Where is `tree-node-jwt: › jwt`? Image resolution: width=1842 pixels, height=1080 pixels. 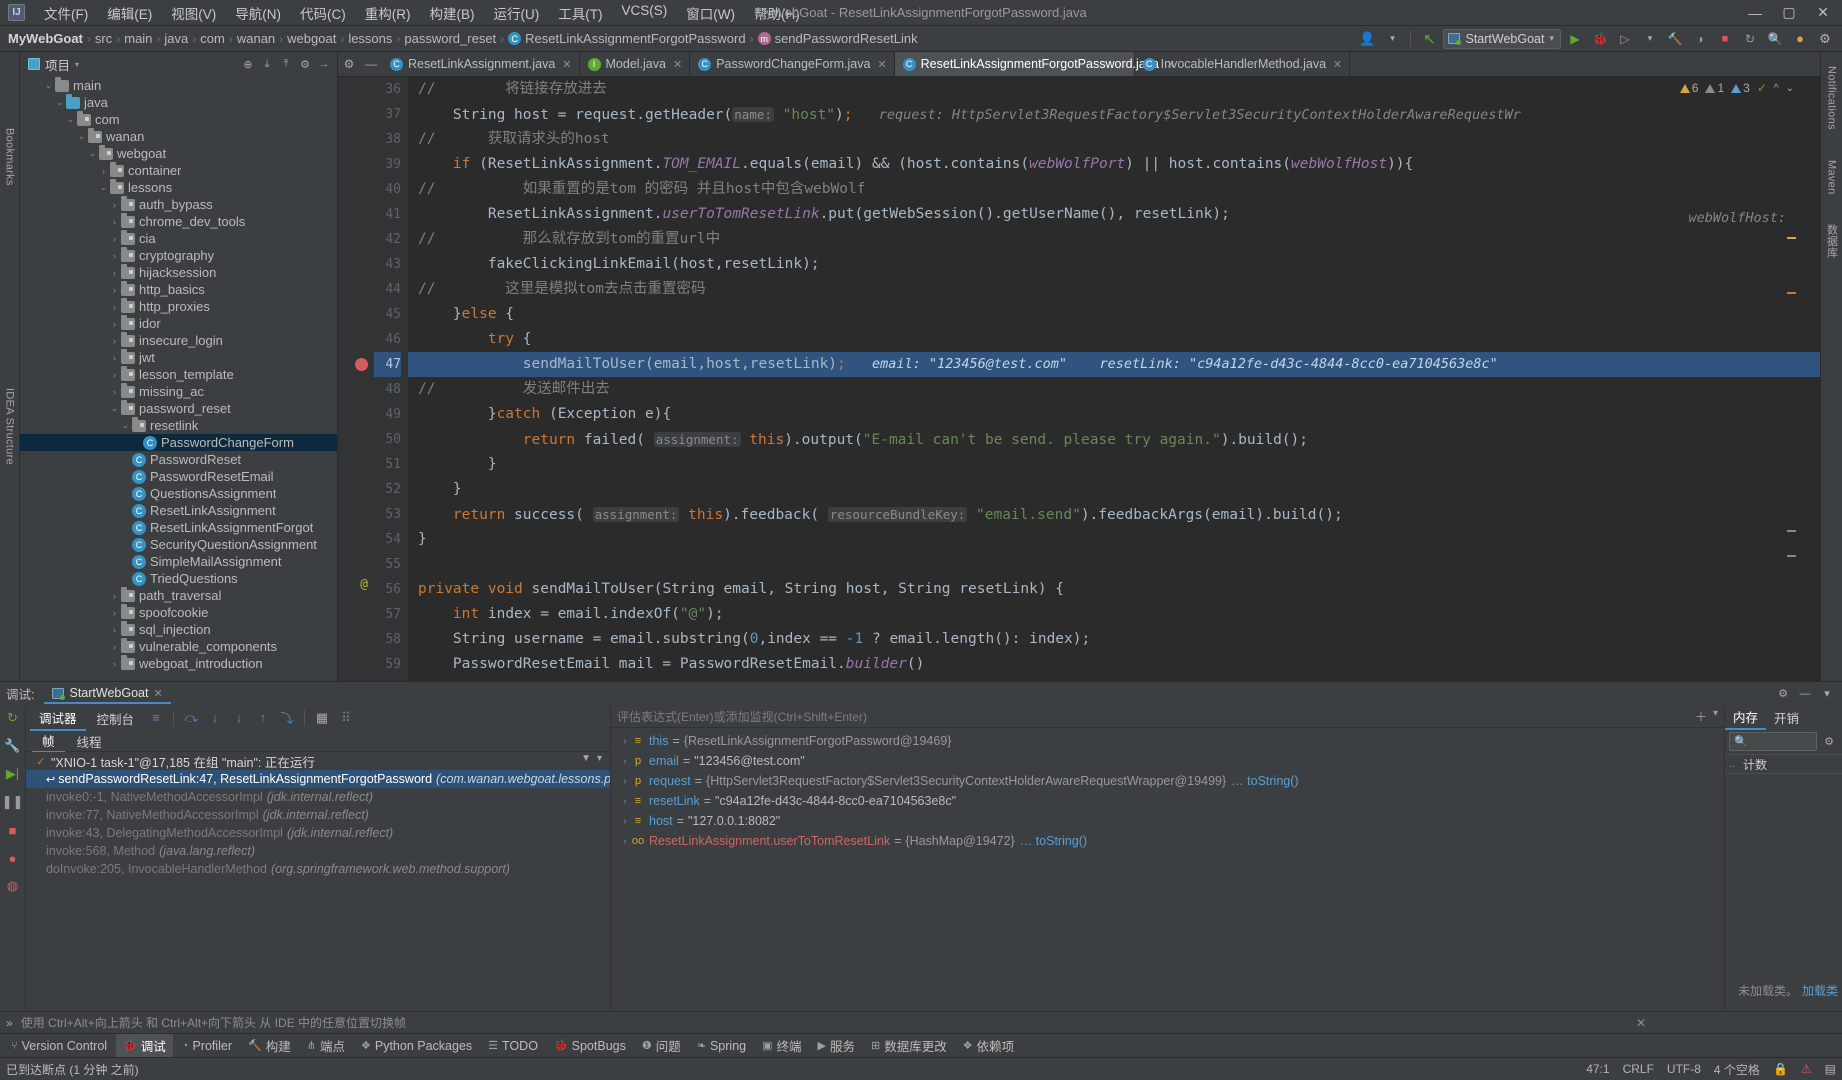 tree-node-jwt: › jwt is located at coordinates (178, 357).